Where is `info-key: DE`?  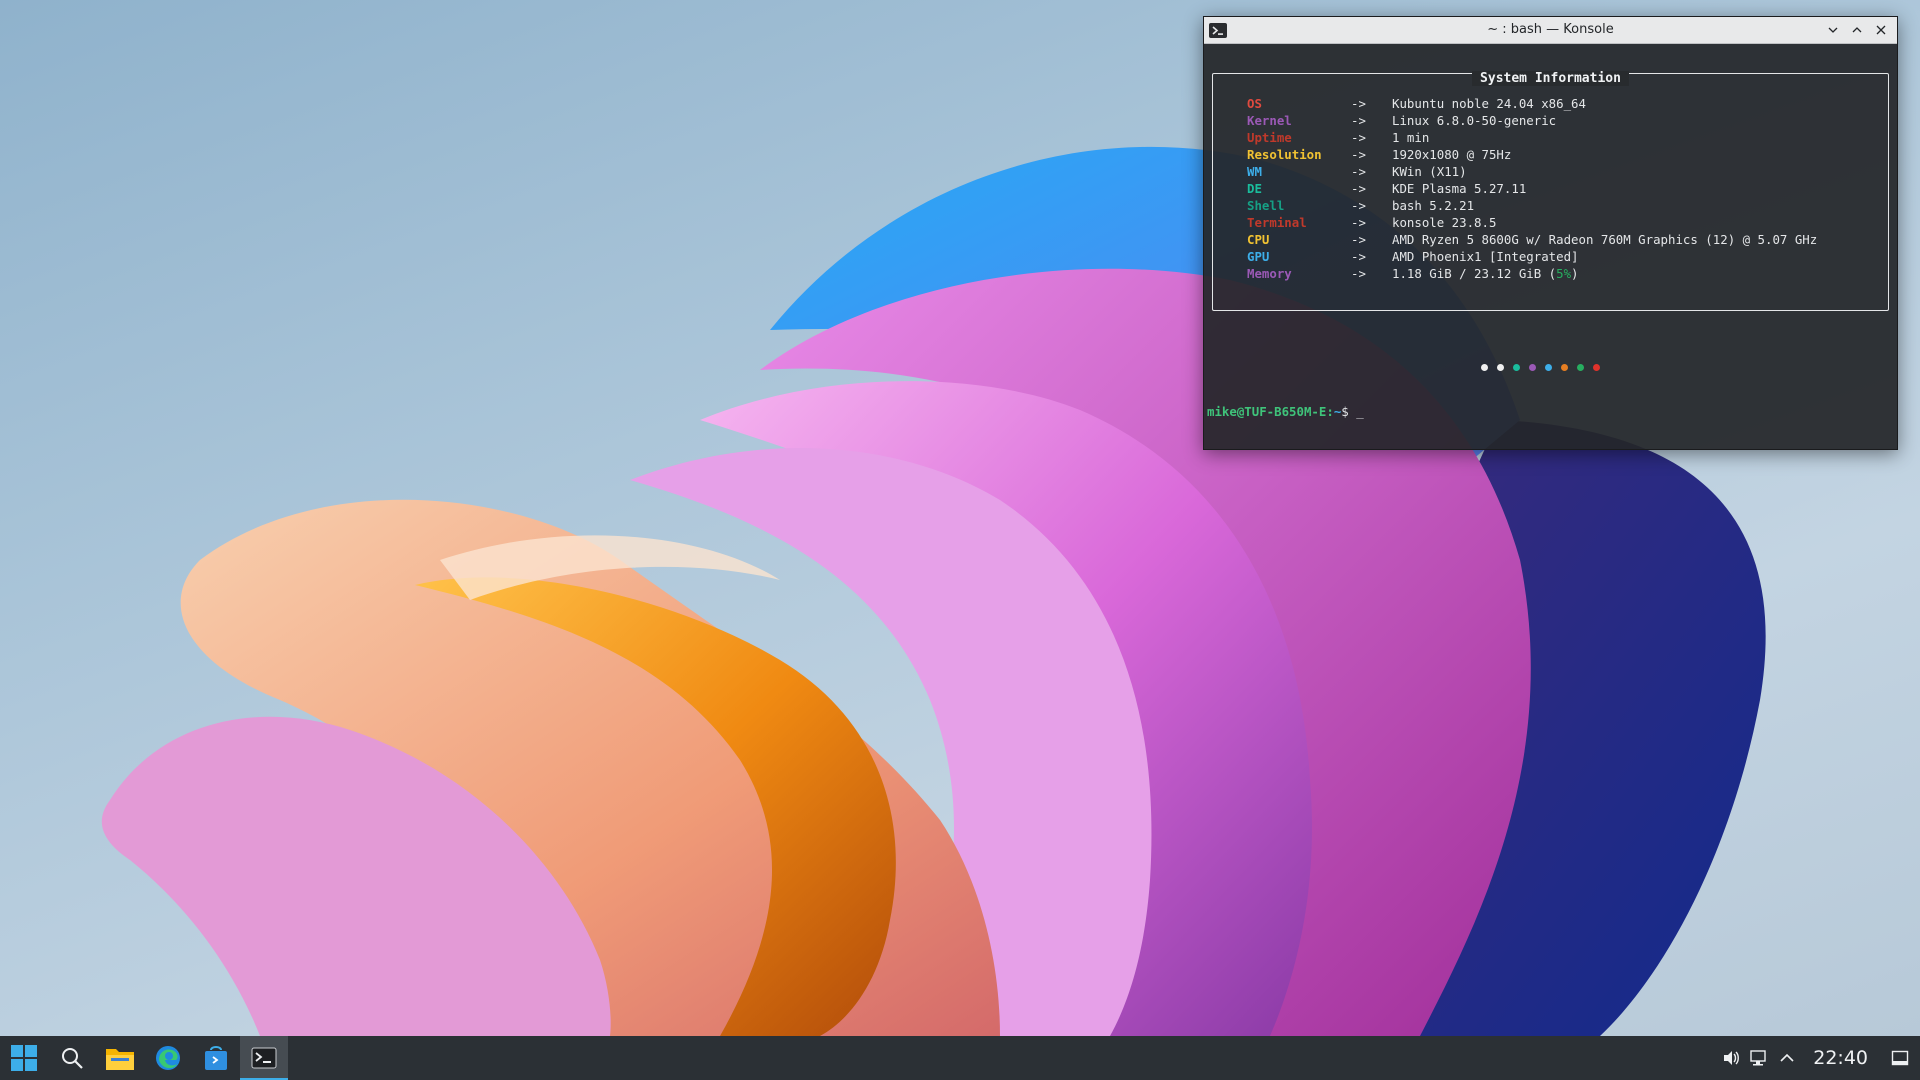
info-key: DE is located at coordinates (1254, 188).